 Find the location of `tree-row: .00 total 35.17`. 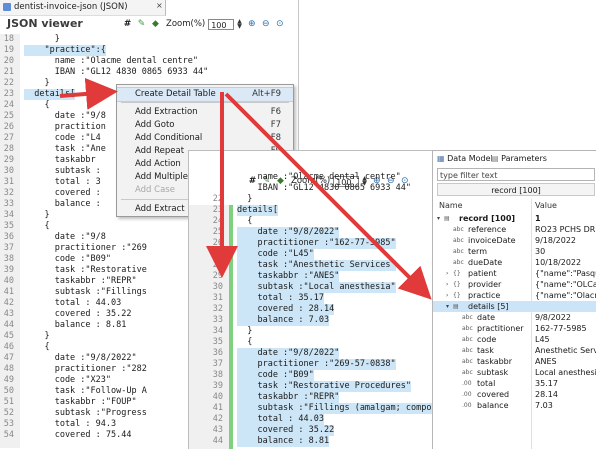

tree-row: .00 total 35.17 is located at coordinates (514, 383).